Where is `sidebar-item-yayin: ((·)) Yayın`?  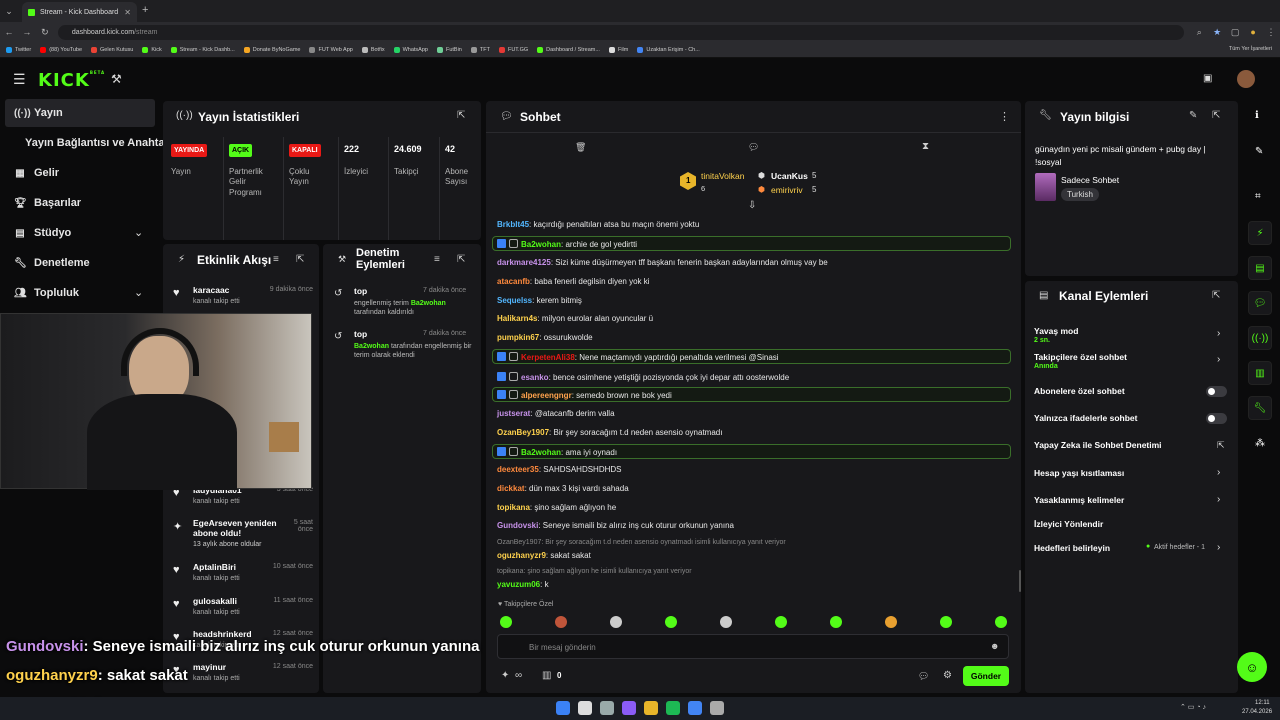
sidebar-item-yayin: ((·)) Yayın is located at coordinates (38, 113).